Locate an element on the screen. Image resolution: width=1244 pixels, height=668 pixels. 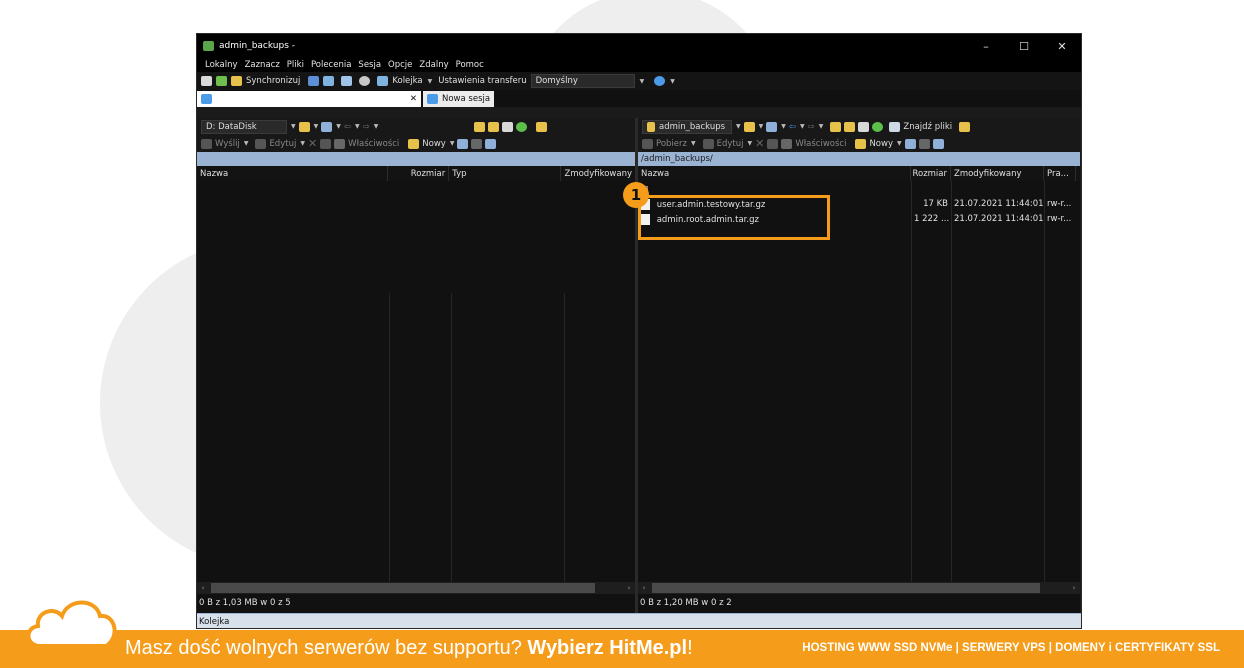
remote-horizontal-scrollbar: ‹ › is located at coordinates (859, 588).